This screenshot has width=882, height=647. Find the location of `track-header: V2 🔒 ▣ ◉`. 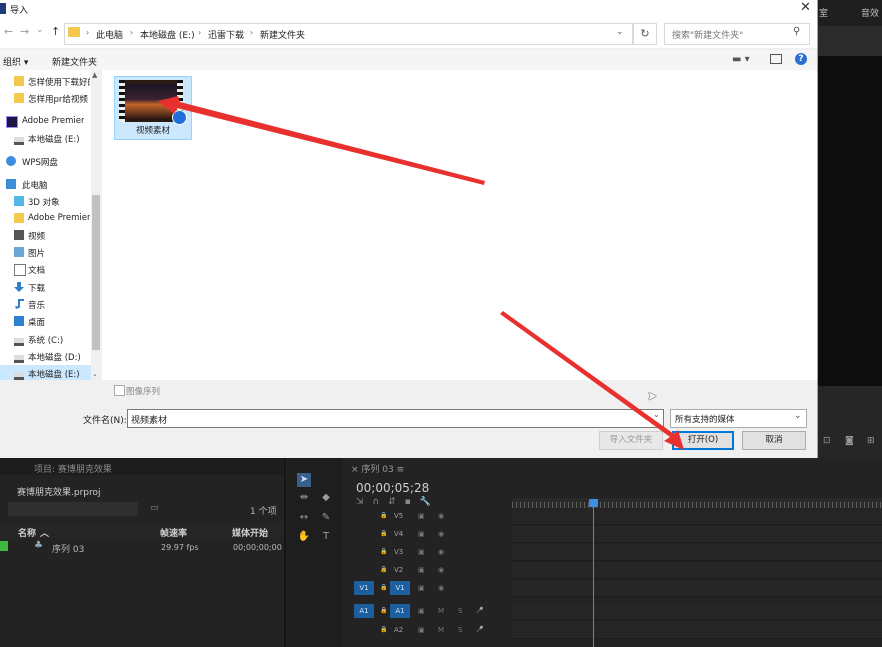

track-header: V2 🔒 ▣ ◉ is located at coordinates (432, 570).